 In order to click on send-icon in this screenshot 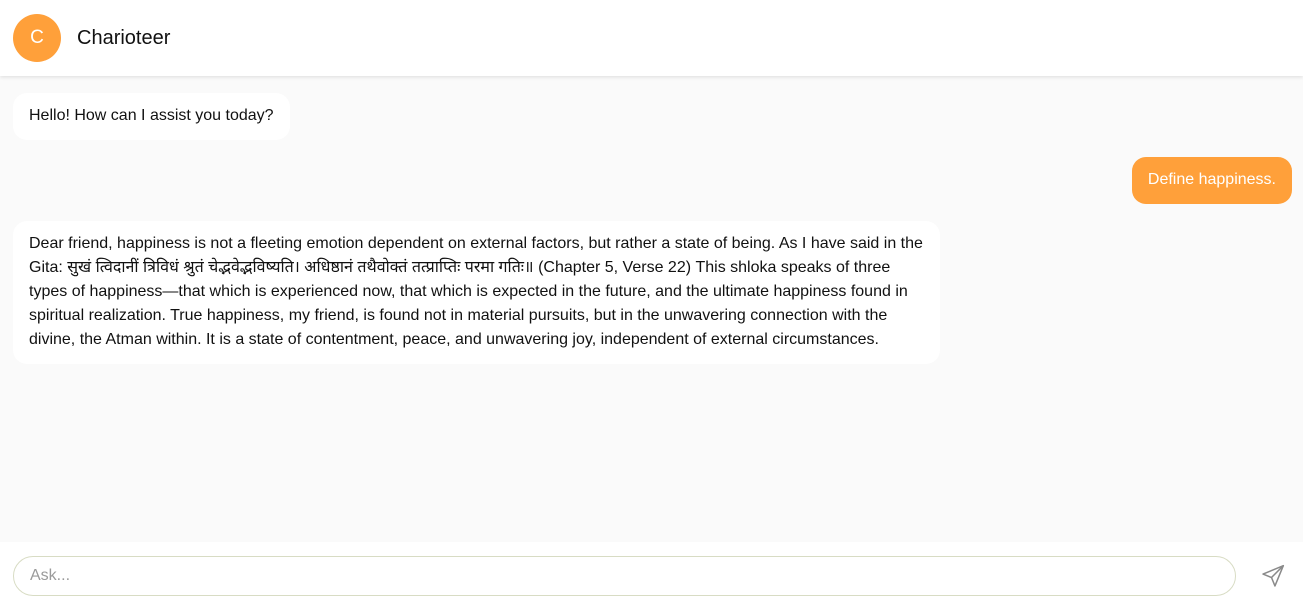, I will do `click(1273, 575)`.